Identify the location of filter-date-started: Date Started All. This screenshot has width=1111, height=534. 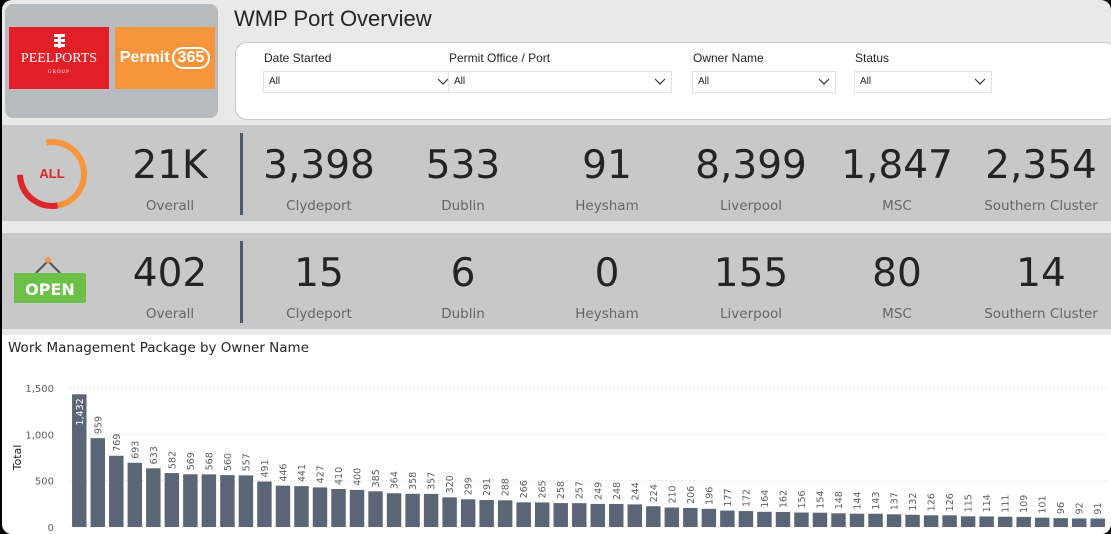
(359, 72).